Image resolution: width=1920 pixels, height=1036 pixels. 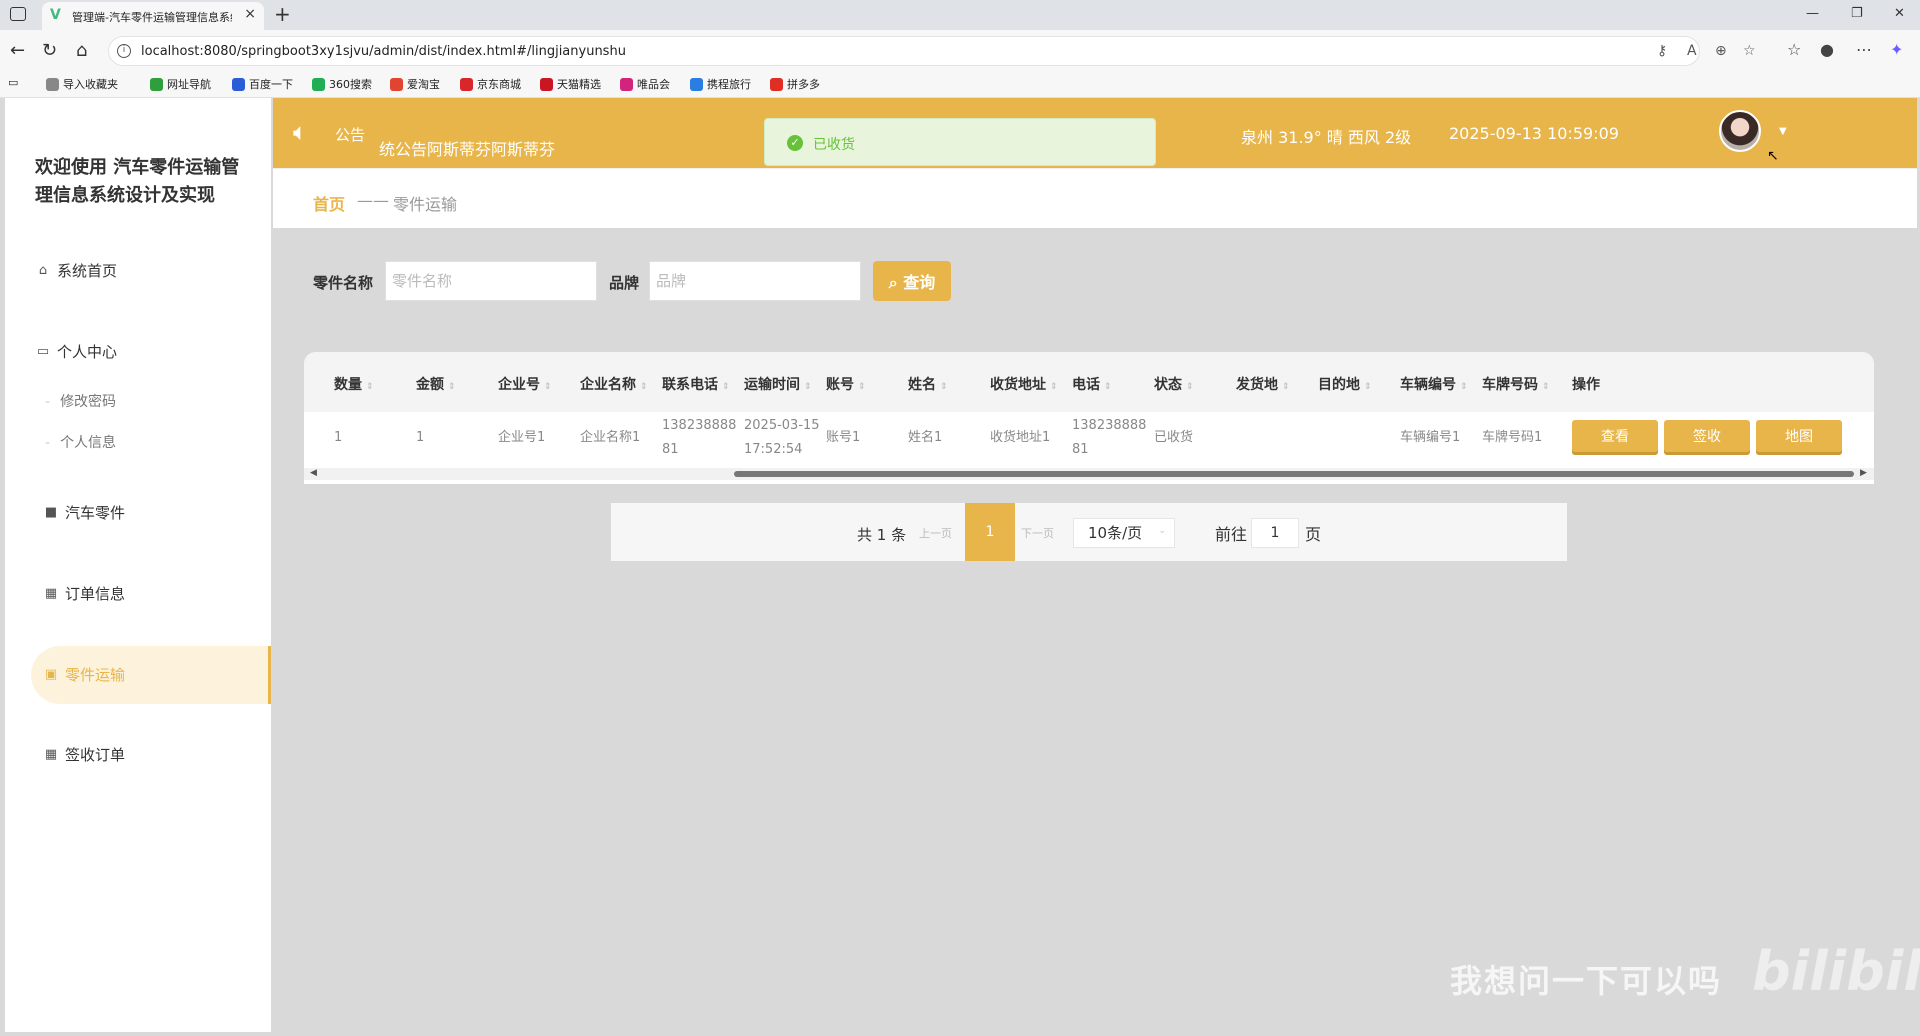 What do you see at coordinates (80, 442) in the screenshot?
I see `sidebar-subitem-personal-info: 个人信息` at bounding box center [80, 442].